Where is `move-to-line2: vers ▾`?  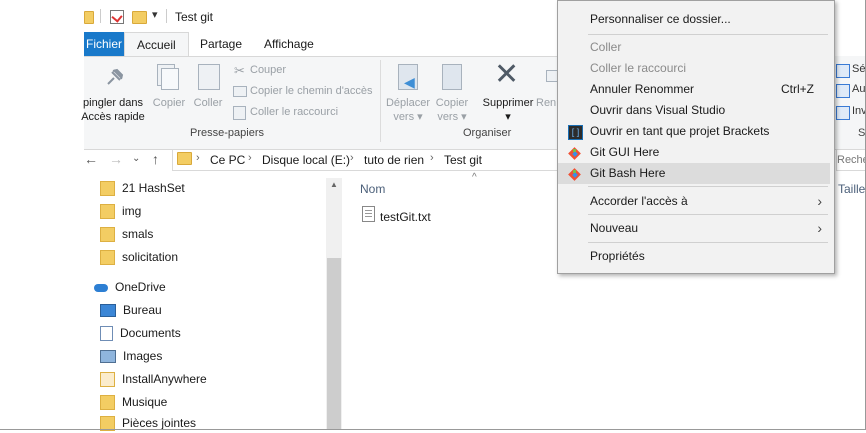
move-to-line2: vers ▾ is located at coordinates (408, 117).